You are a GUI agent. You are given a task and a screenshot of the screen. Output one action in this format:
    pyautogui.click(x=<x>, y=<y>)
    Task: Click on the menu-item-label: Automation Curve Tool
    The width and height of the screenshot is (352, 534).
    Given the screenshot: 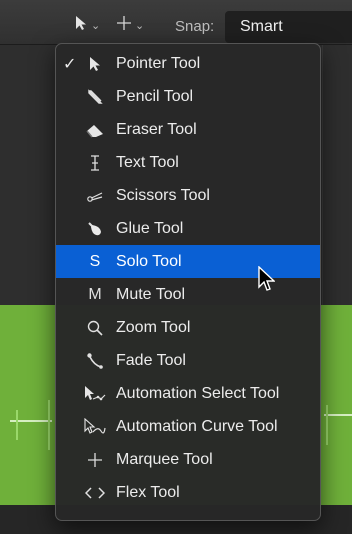 What is the action you would take?
    pyautogui.click(x=197, y=426)
    